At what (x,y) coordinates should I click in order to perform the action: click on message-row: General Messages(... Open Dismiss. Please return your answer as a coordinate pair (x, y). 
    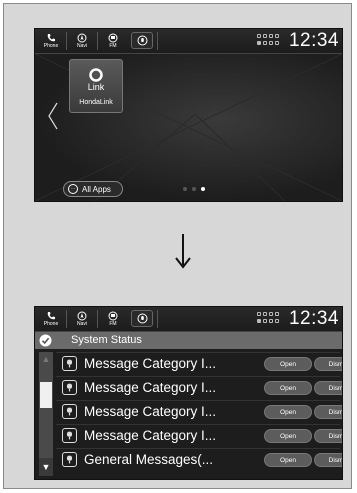
    Looking at the image, I should click on (199, 459).